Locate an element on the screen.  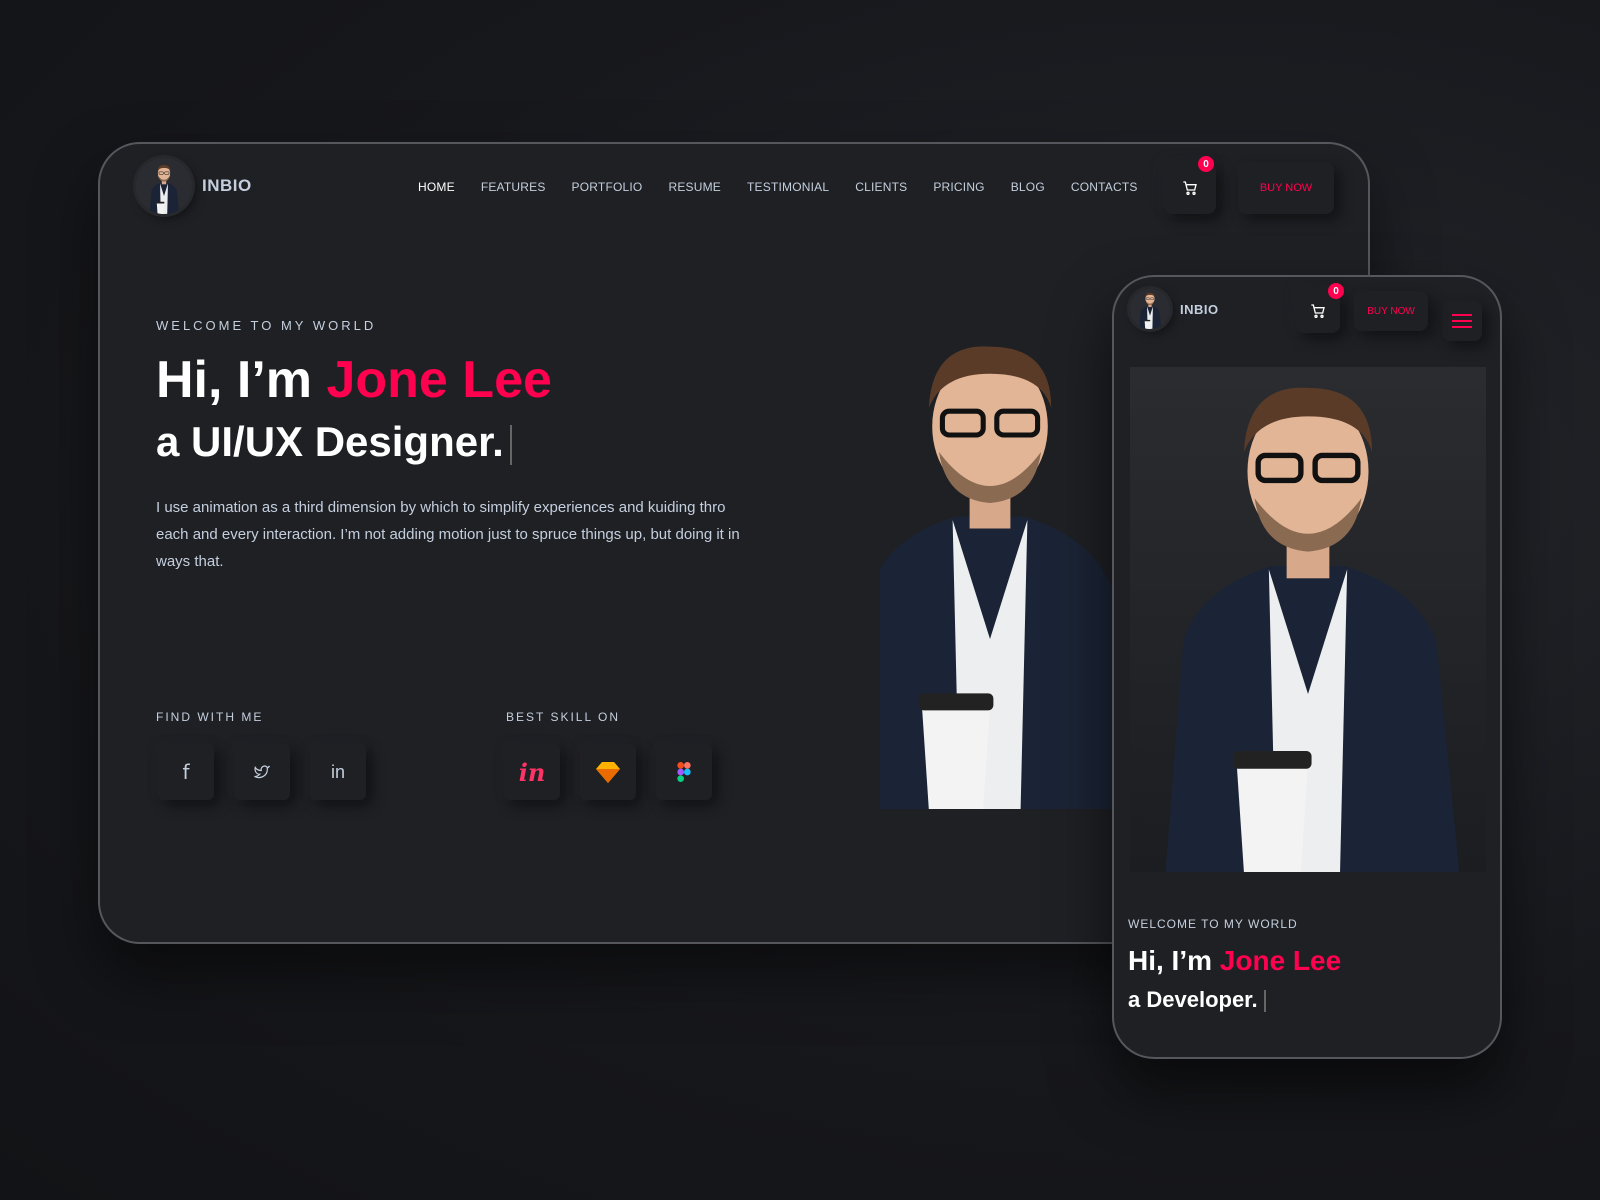
figma-icon is located at coordinates (684, 772).